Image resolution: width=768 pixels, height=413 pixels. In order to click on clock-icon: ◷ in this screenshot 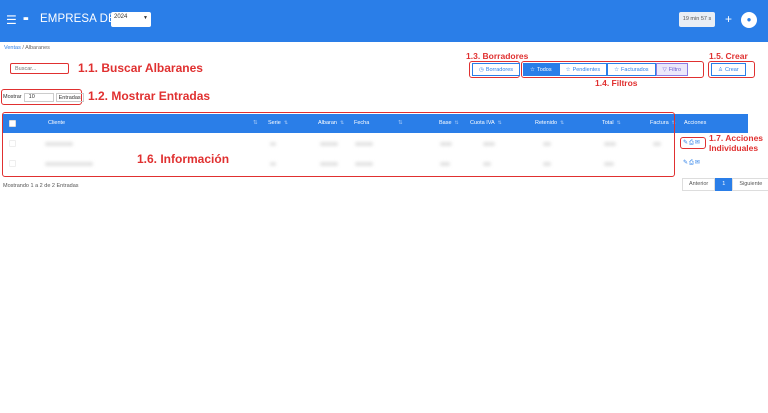, I will do `click(481, 69)`.